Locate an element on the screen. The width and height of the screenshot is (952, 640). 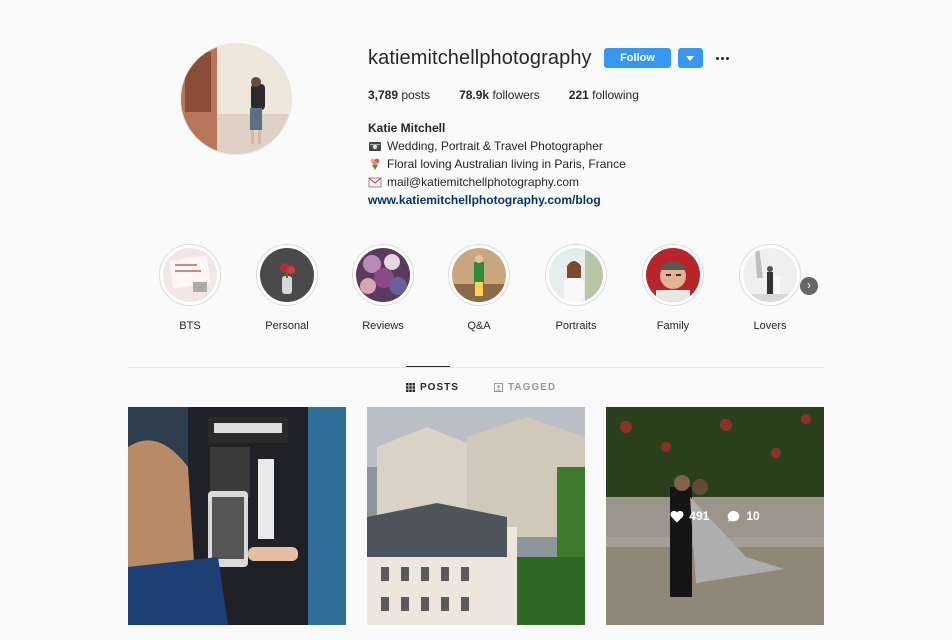
profile-full-name: Katie Mitchell is located at coordinates (407, 128).